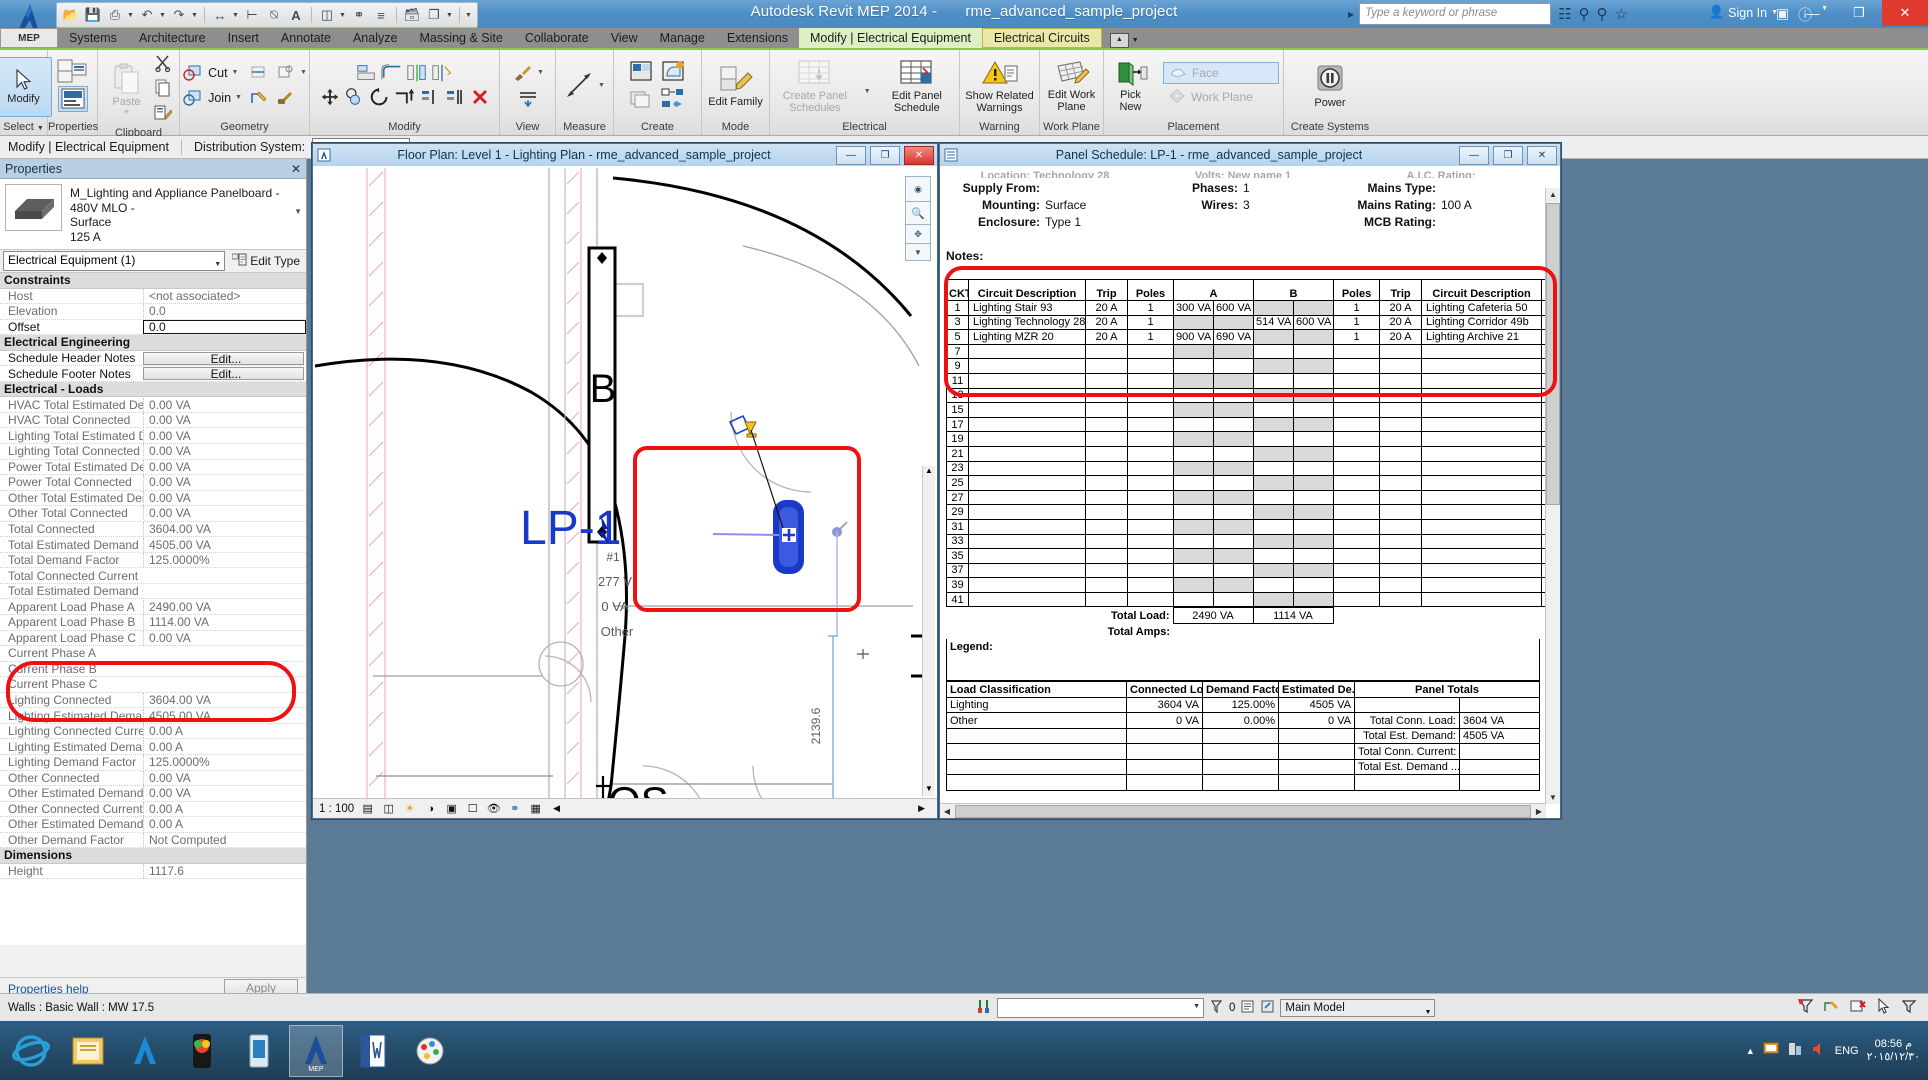 The width and height of the screenshot is (1928, 1080). Describe the element at coordinates (153, 514) in the screenshot. I see `property-row: Other Total Connected 0.00 VA` at that location.